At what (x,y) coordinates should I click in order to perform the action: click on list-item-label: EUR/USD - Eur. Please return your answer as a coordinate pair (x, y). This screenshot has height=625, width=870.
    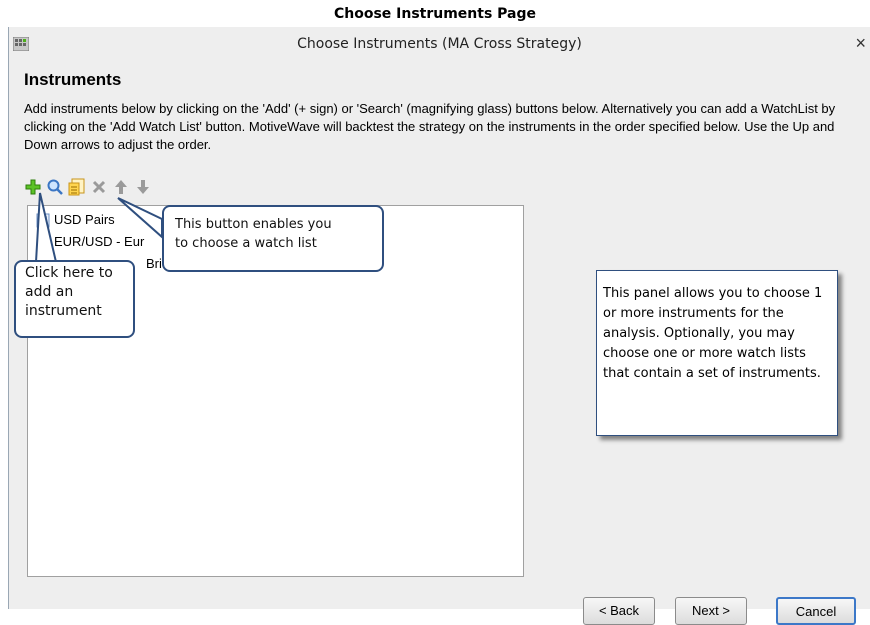
    Looking at the image, I should click on (99, 241).